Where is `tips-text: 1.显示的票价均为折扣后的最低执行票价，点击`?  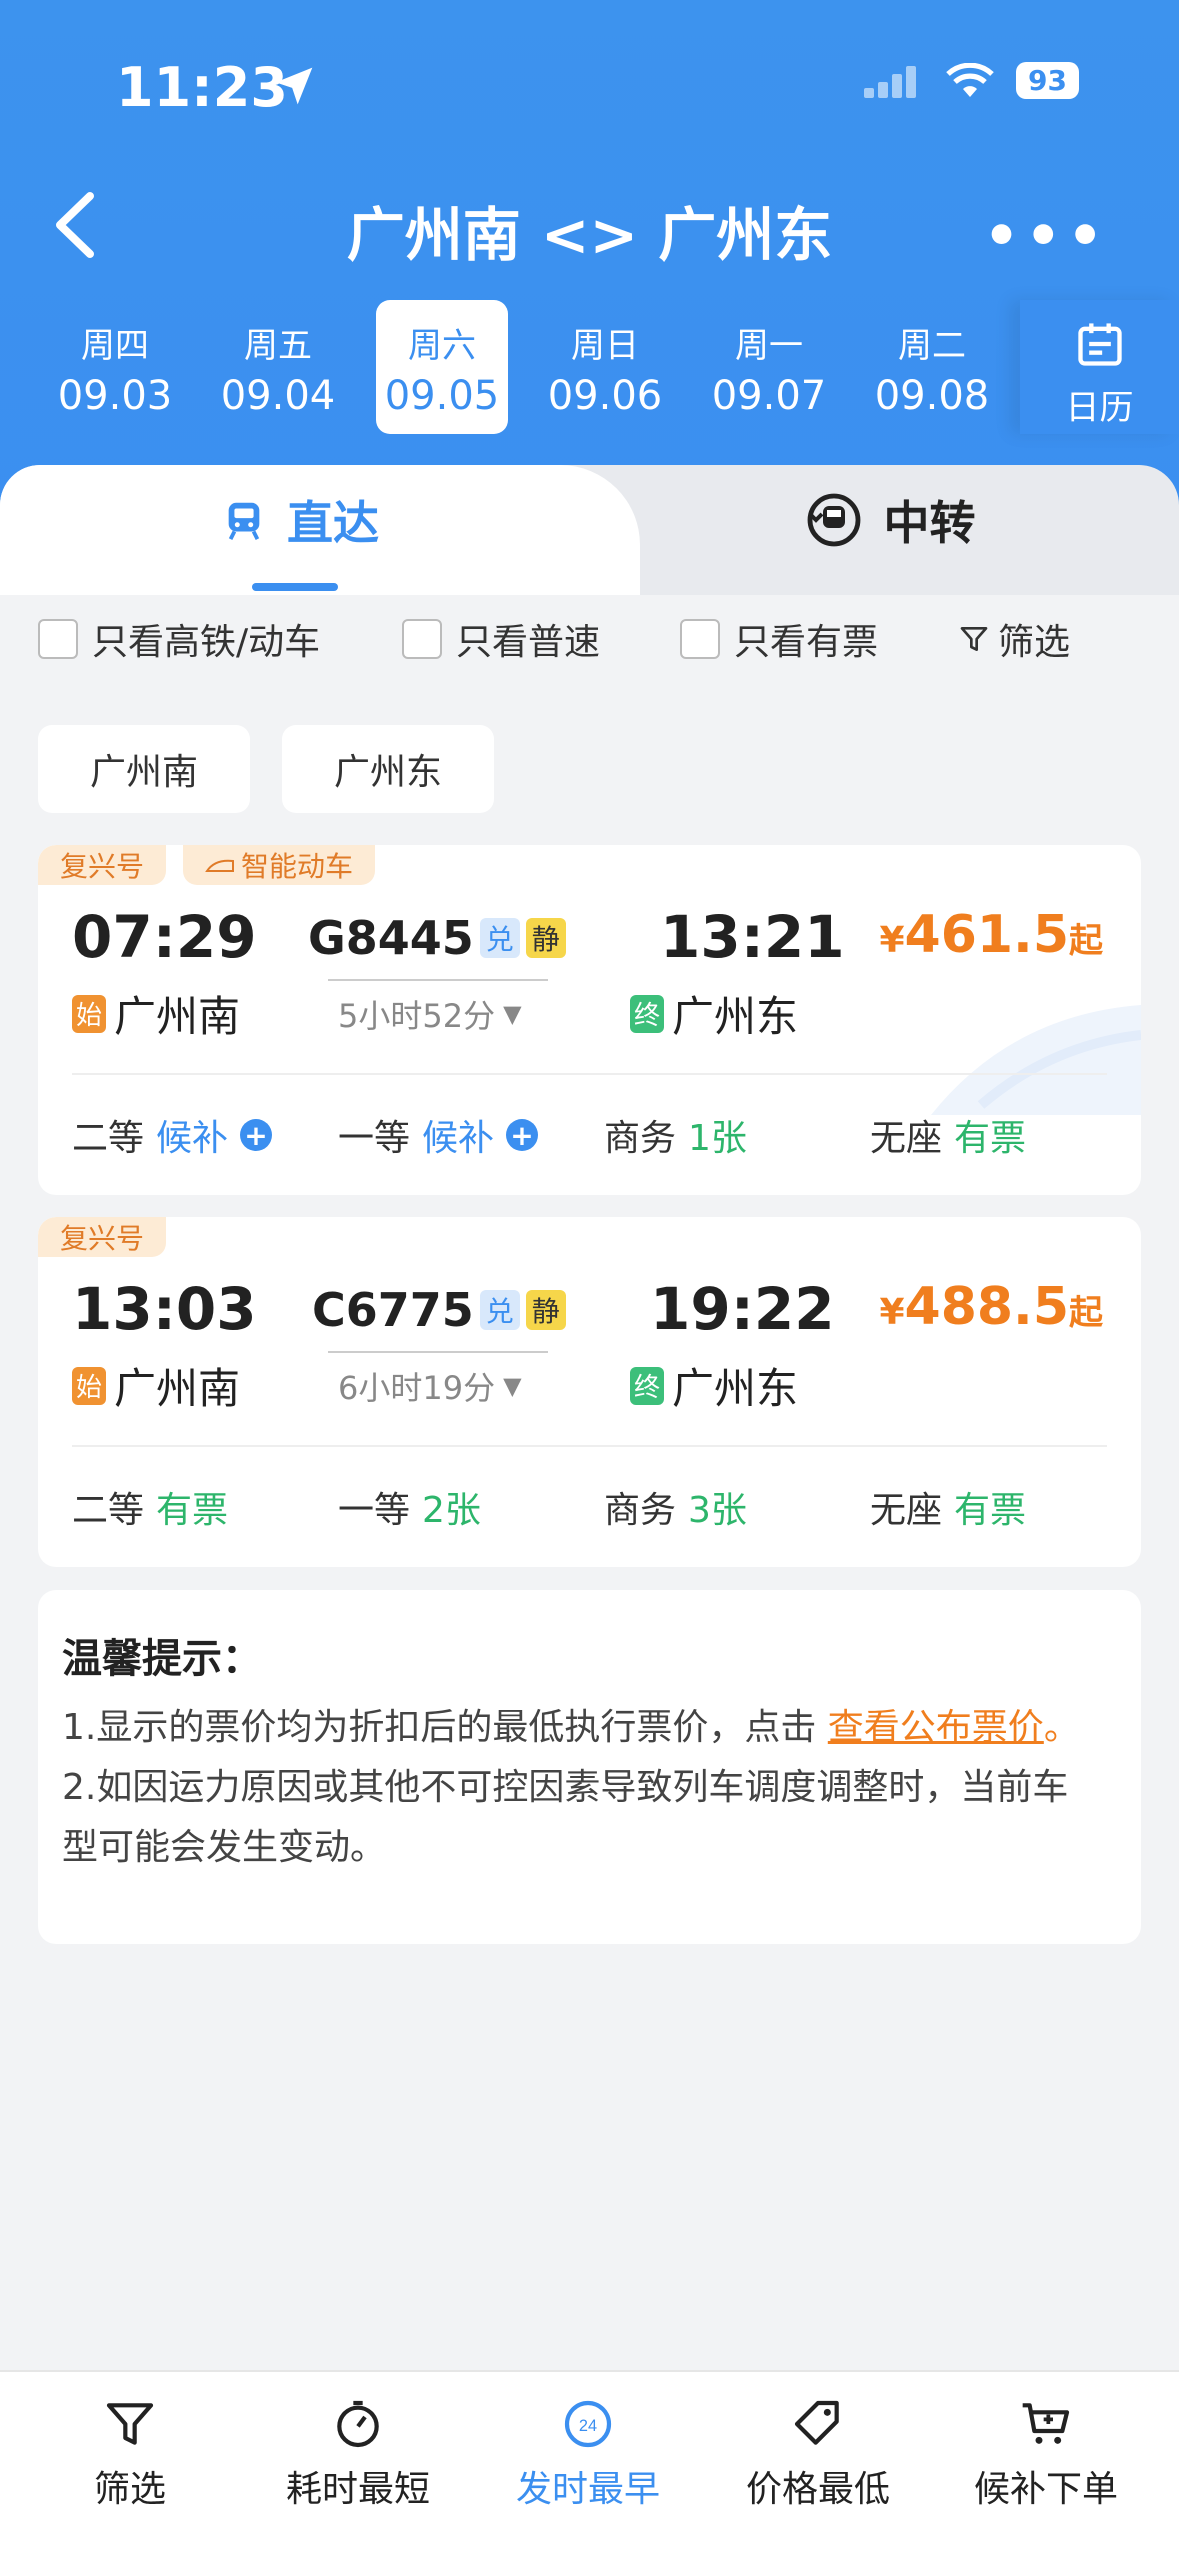
tips-text: 1.显示的票价均为折扣后的最低执行票价，点击 is located at coordinates (445, 1727).